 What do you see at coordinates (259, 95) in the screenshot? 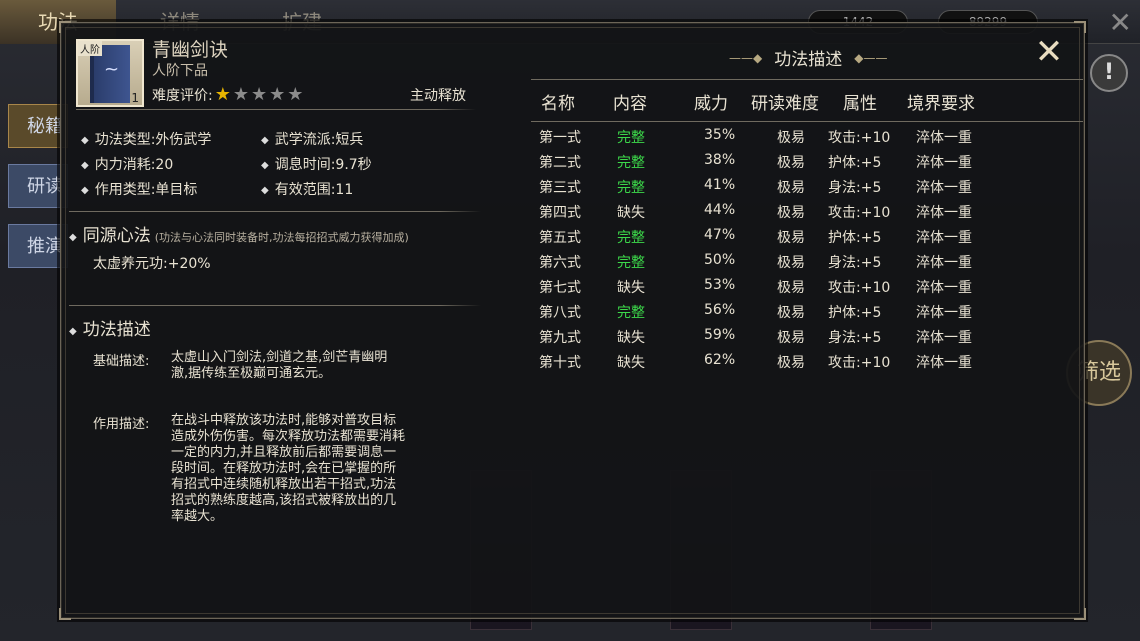
I see `difficulty-stars: ★ ★ ★ ★ ★` at bounding box center [259, 95].